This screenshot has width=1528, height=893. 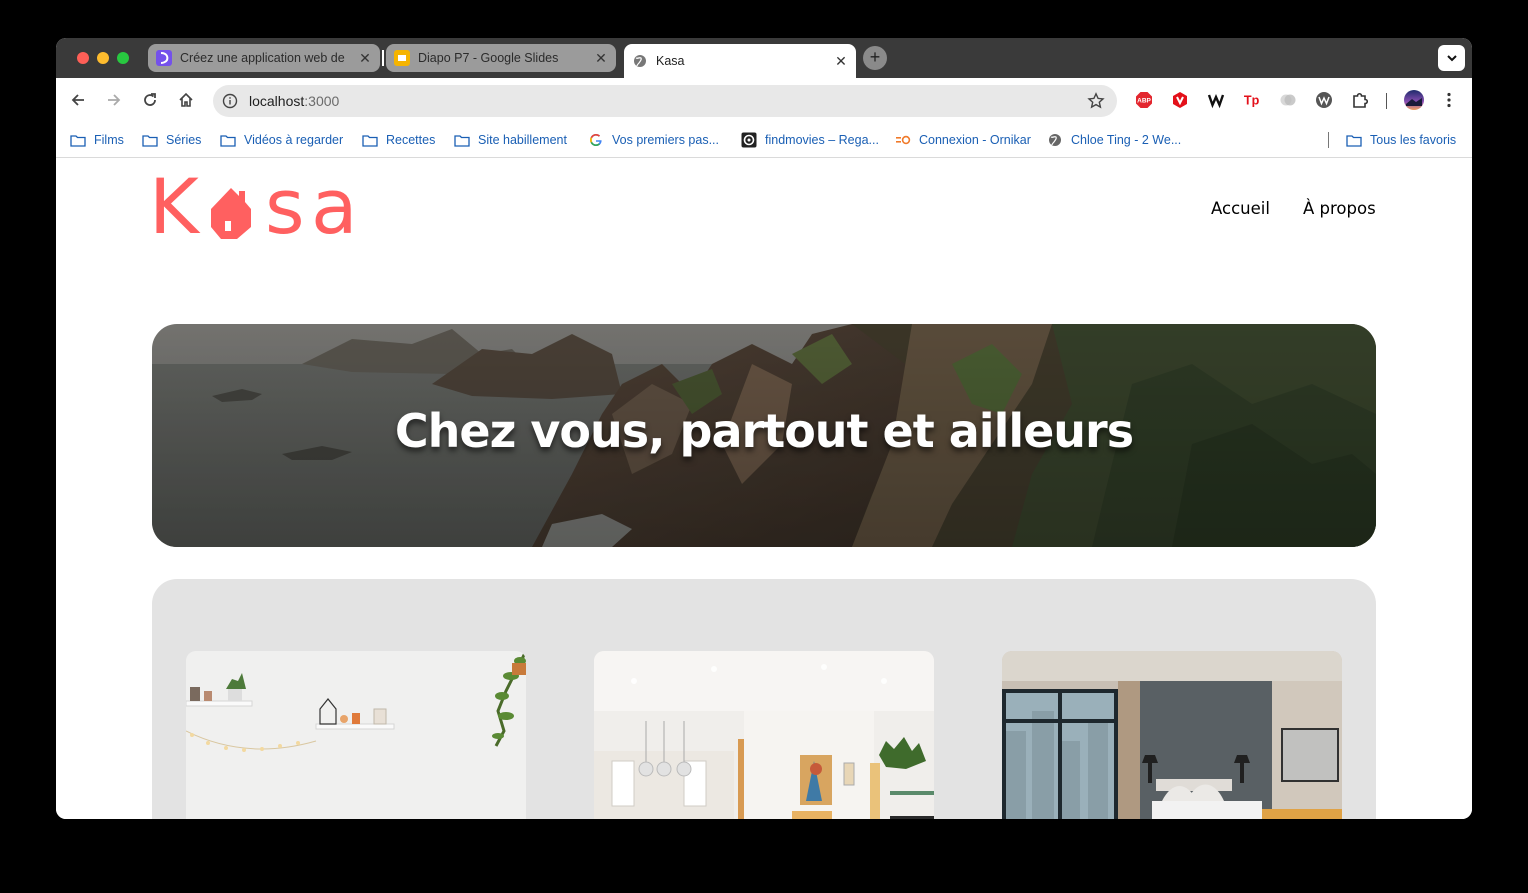 I want to click on logo-house-icon, so click(x=231, y=213).